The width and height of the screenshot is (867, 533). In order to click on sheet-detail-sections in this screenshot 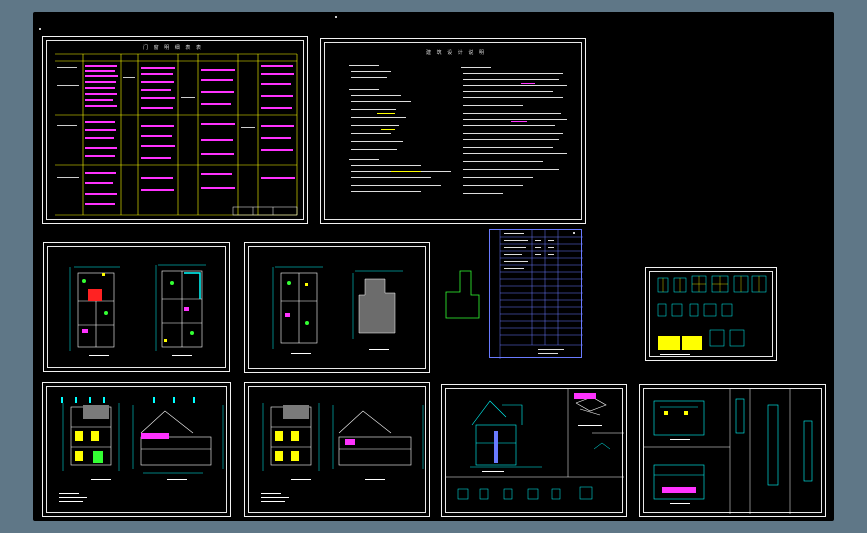, I will do `click(732, 450)`.